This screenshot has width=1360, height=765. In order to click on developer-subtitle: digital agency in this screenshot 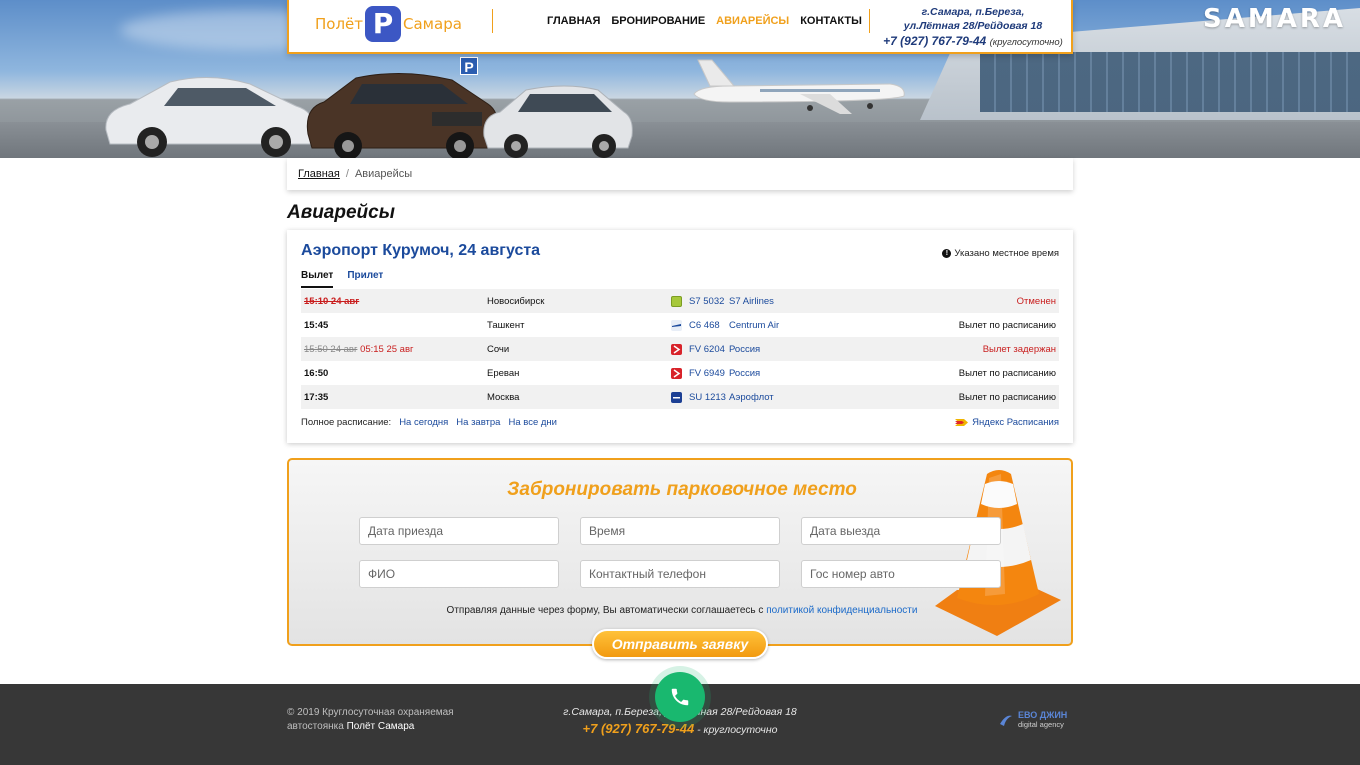, I will do `click(1041, 724)`.